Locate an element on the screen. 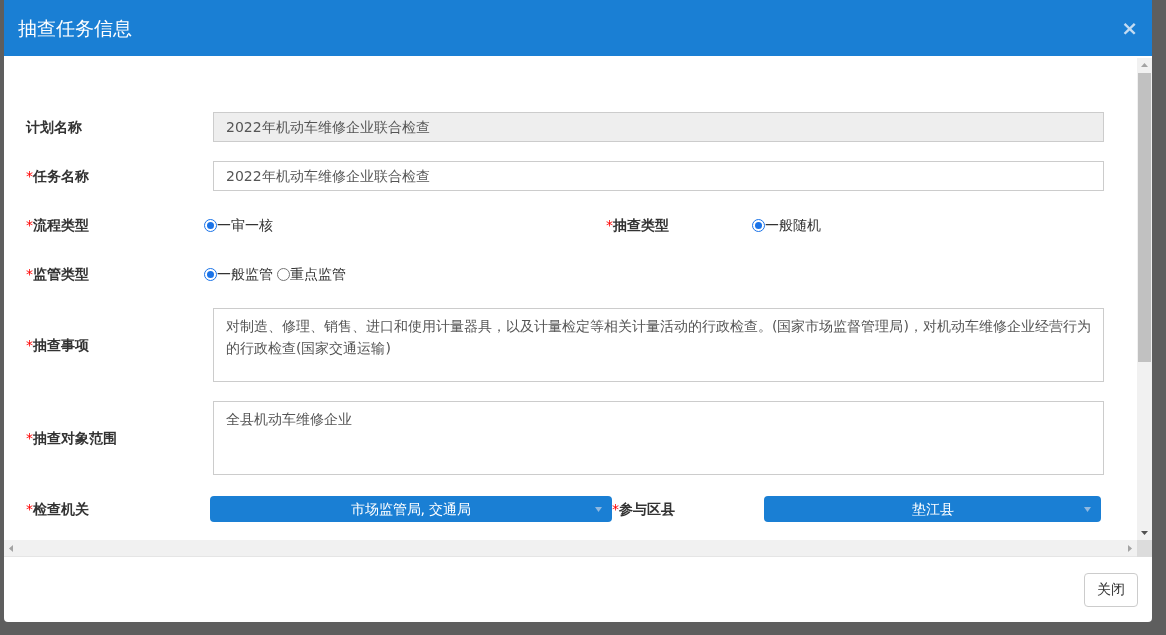  scrollbar-thumb is located at coordinates (1144, 217).